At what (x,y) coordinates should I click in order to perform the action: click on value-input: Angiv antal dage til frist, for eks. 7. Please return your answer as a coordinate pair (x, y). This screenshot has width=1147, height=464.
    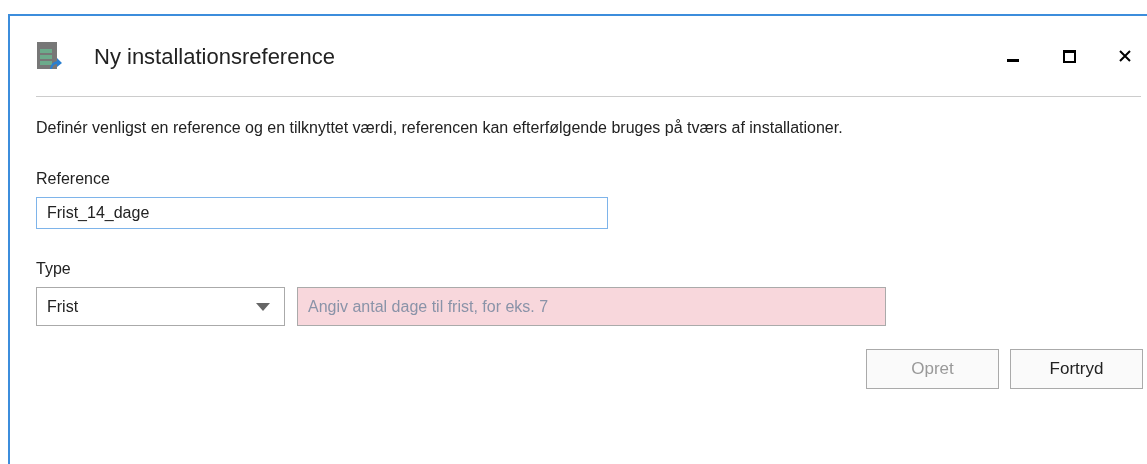
    Looking at the image, I should click on (591, 306).